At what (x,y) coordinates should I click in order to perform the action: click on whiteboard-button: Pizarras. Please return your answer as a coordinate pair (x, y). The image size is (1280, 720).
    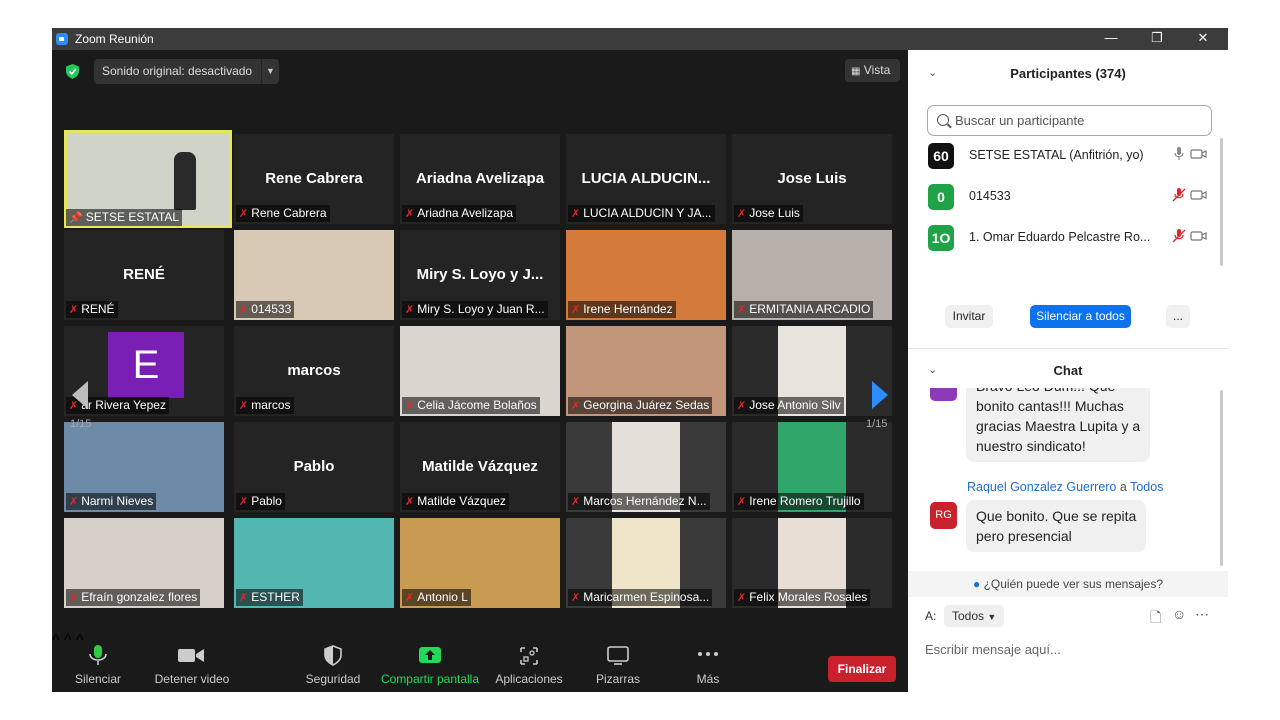
    Looking at the image, I should click on (618, 662).